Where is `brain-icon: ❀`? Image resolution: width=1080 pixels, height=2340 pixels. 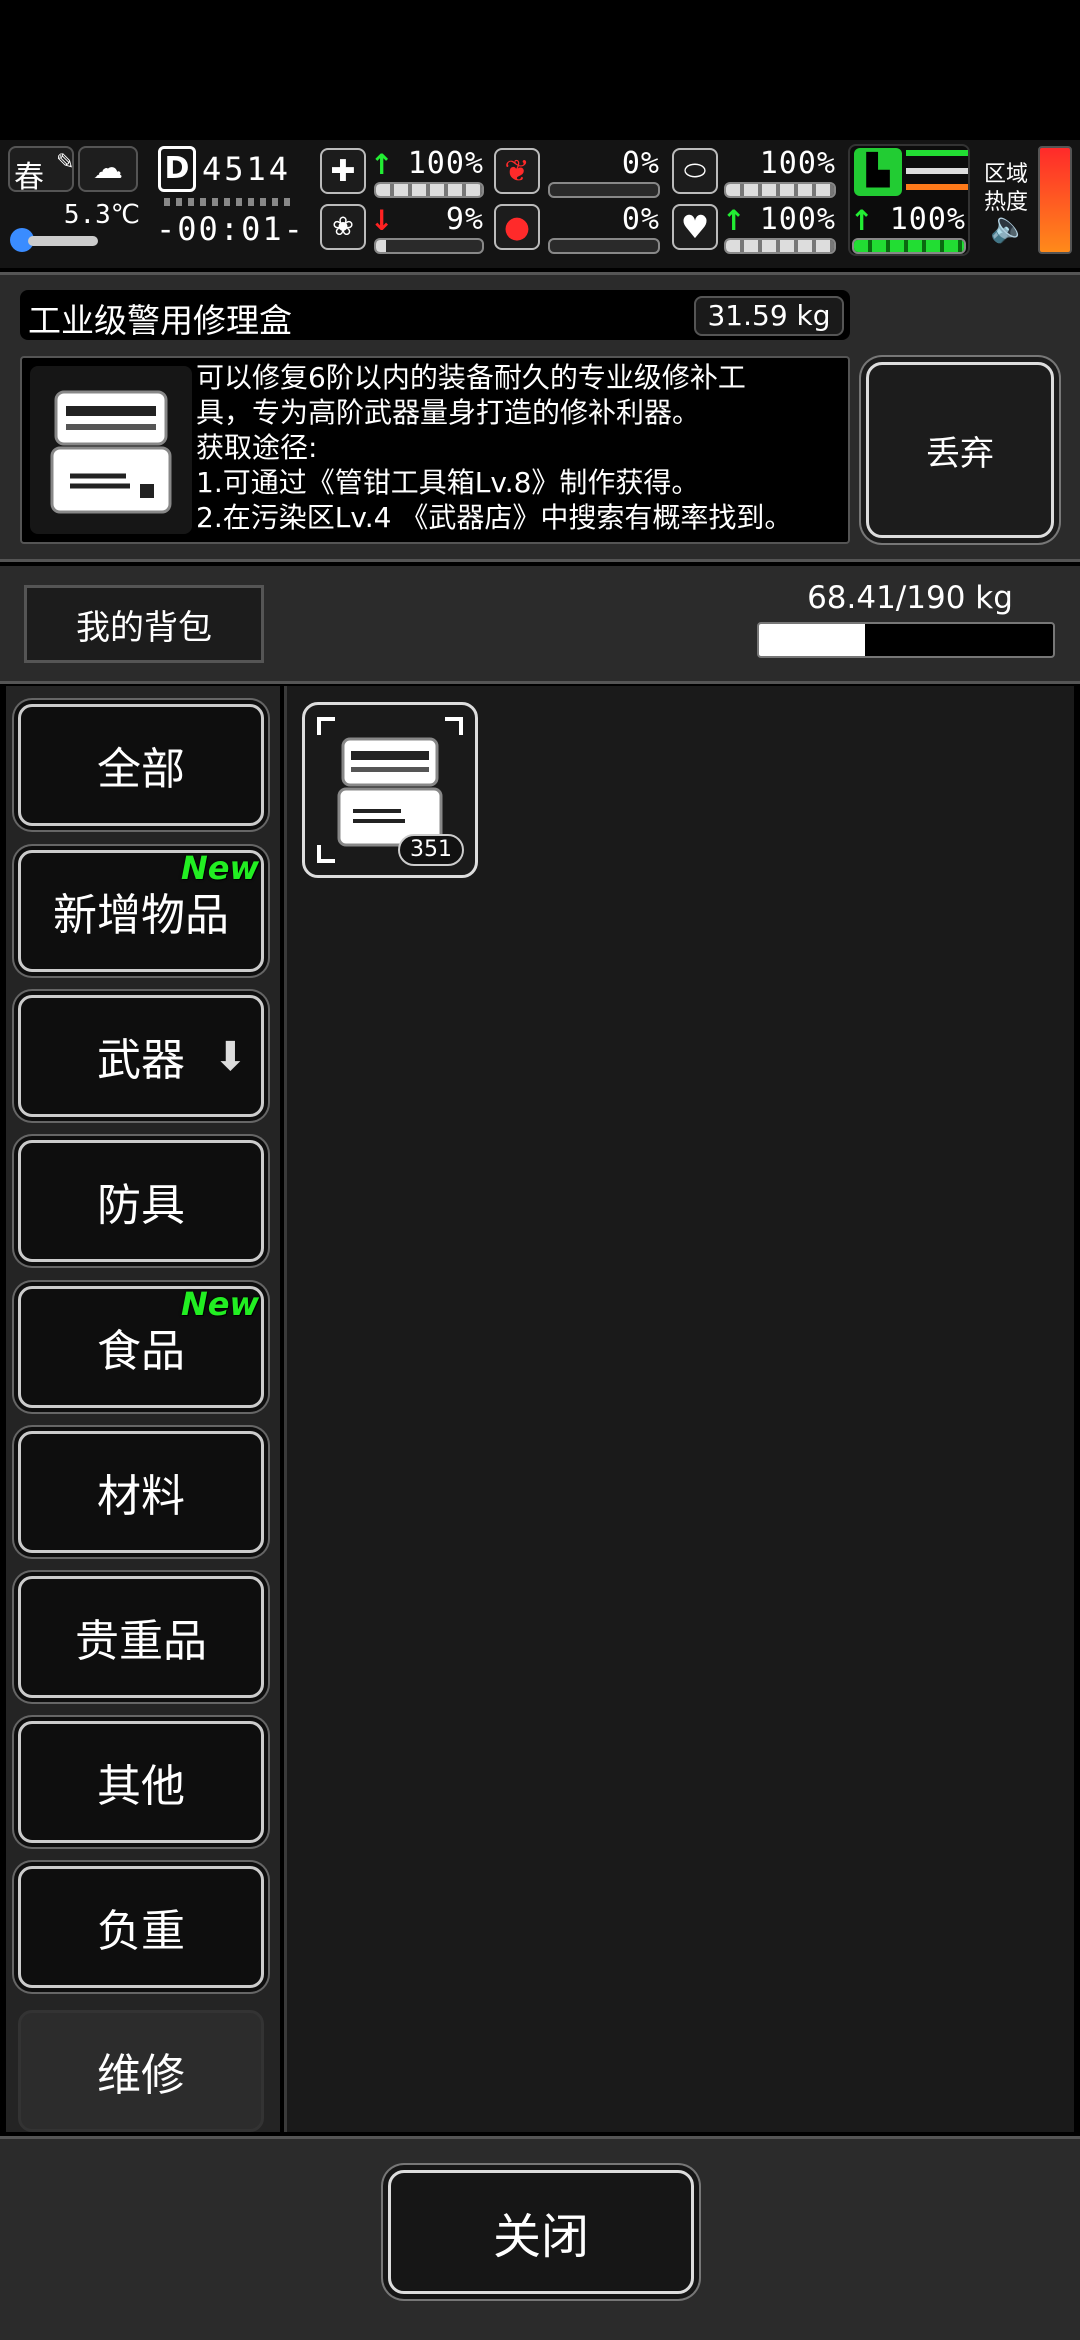 brain-icon: ❀ is located at coordinates (343, 227).